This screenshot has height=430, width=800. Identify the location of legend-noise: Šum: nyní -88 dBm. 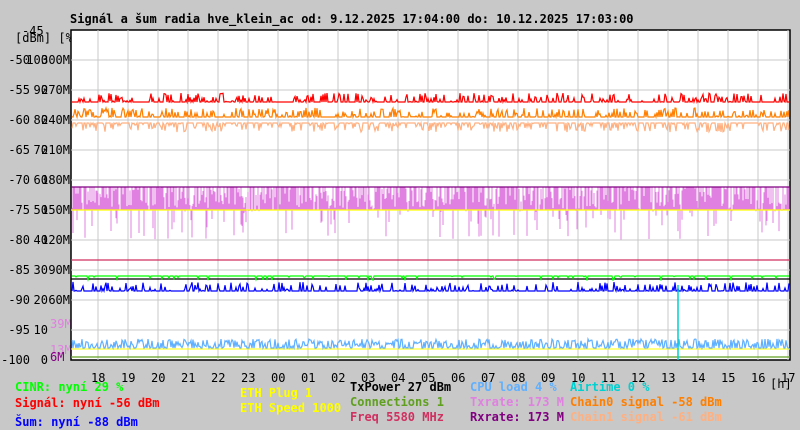
(76, 422).